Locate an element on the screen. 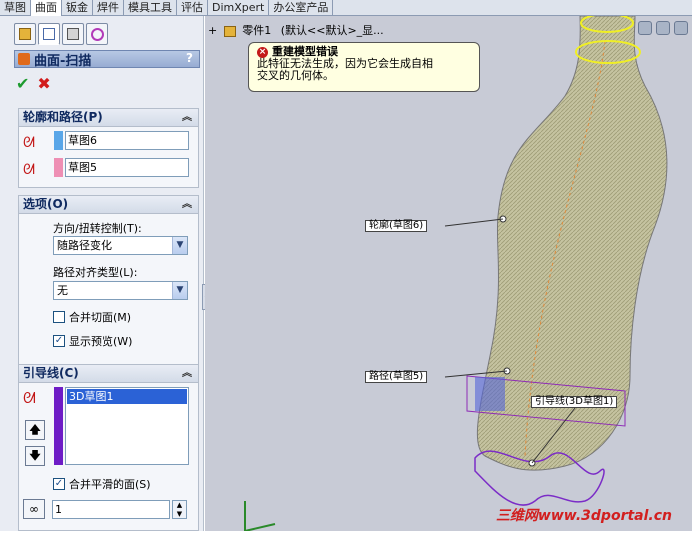 The image size is (692, 534). path-icon: ᘛ is located at coordinates (29, 170).